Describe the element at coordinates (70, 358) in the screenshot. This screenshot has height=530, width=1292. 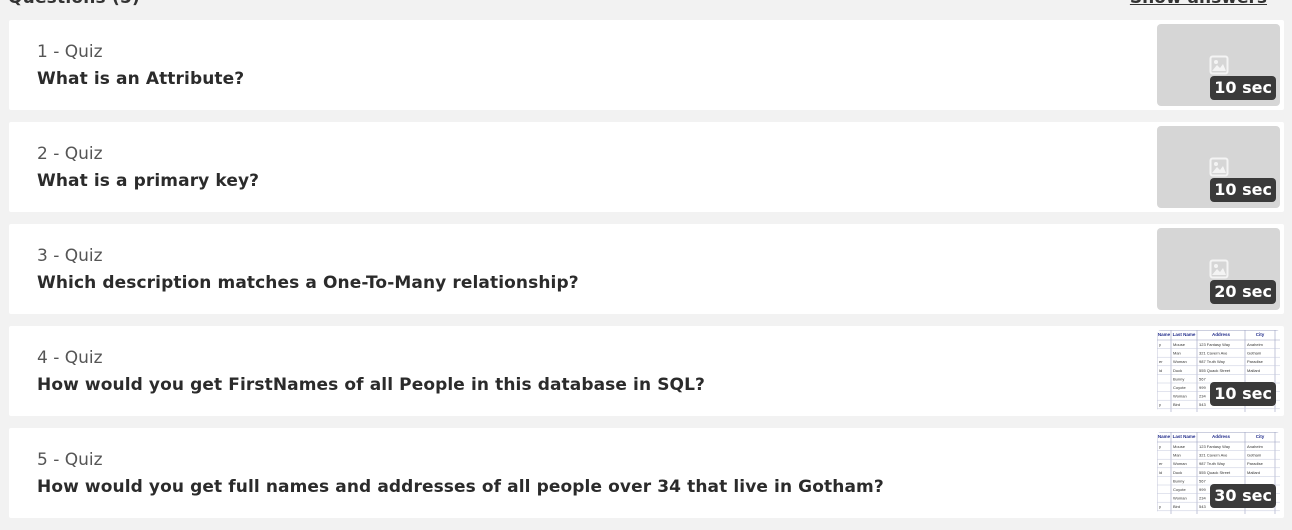
I see `question-type-label: 4 - Quiz` at that location.